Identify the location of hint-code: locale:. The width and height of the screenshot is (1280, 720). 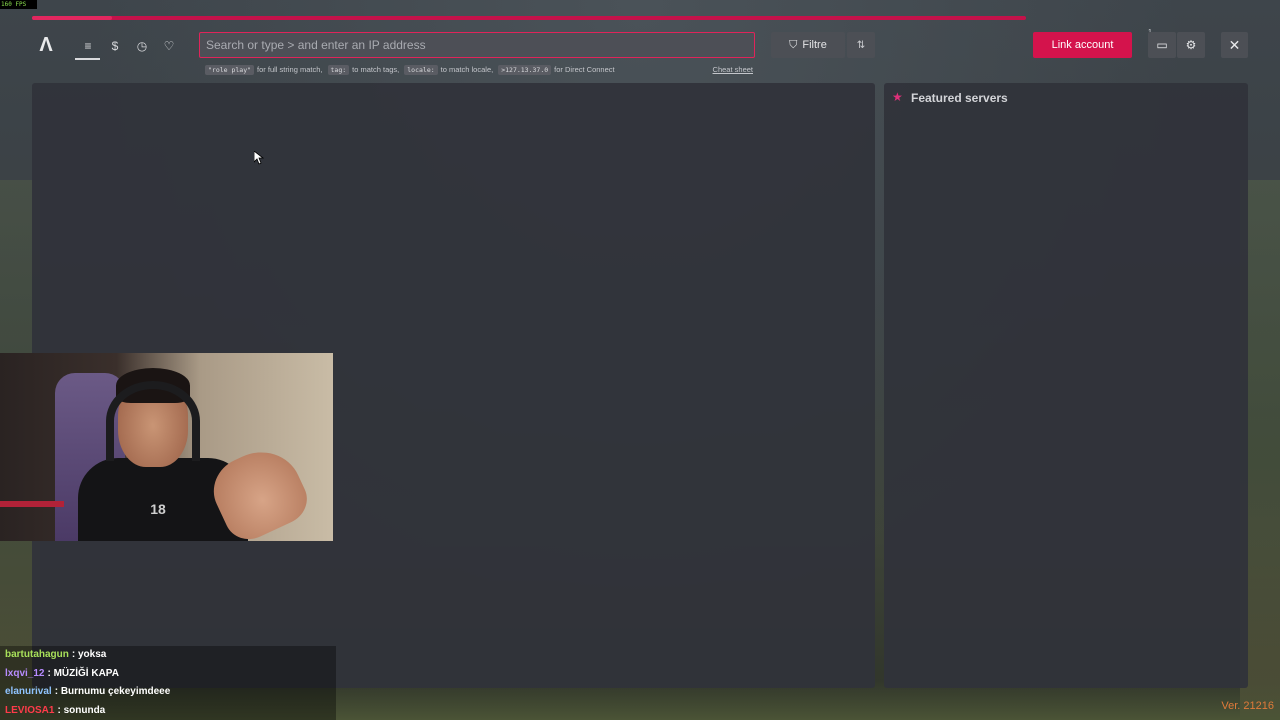
(421, 69).